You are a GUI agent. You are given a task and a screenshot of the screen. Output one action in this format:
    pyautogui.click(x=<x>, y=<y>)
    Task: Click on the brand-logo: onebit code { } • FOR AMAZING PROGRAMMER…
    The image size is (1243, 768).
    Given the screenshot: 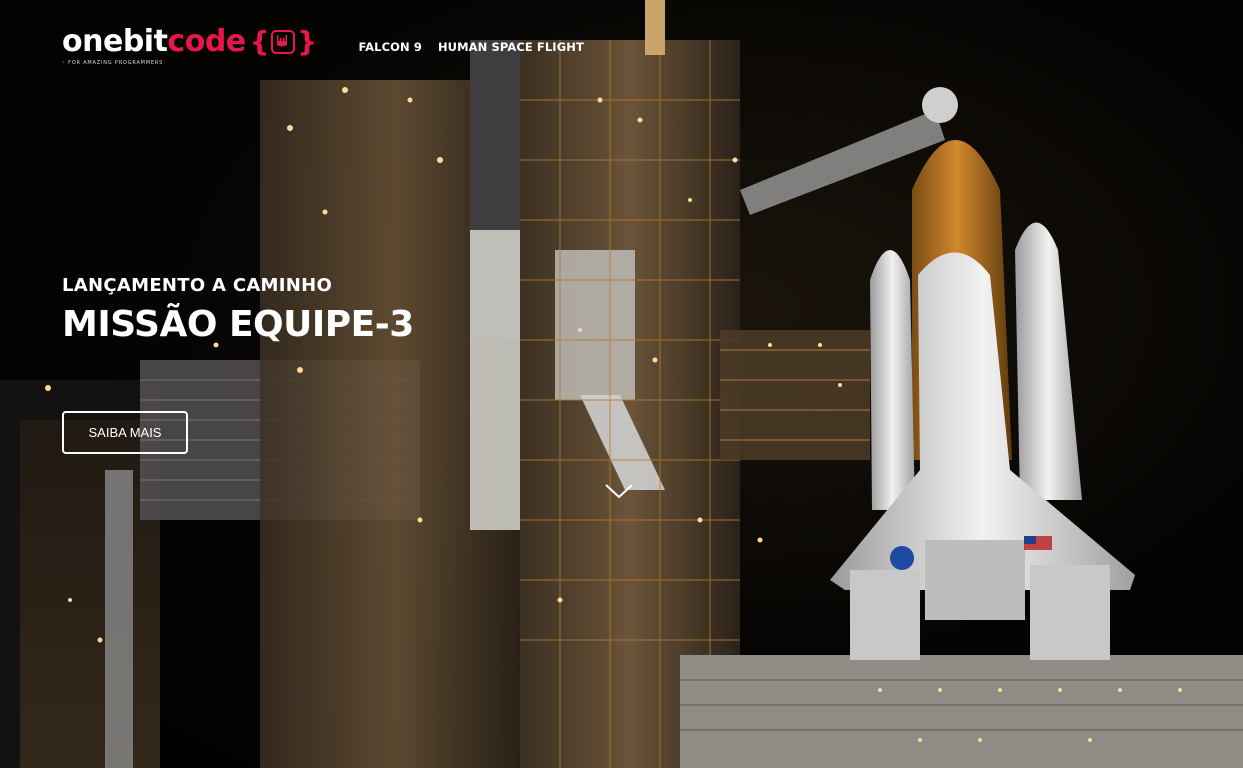 What is the action you would take?
    pyautogui.click(x=189, y=46)
    